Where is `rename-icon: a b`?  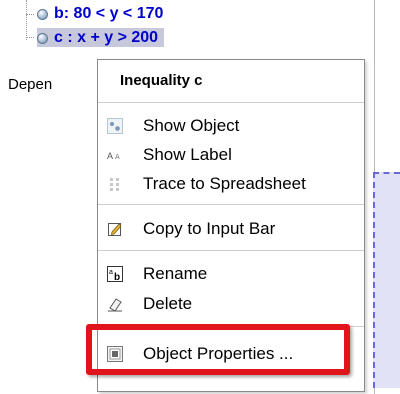 rename-icon: a b is located at coordinates (115, 274).